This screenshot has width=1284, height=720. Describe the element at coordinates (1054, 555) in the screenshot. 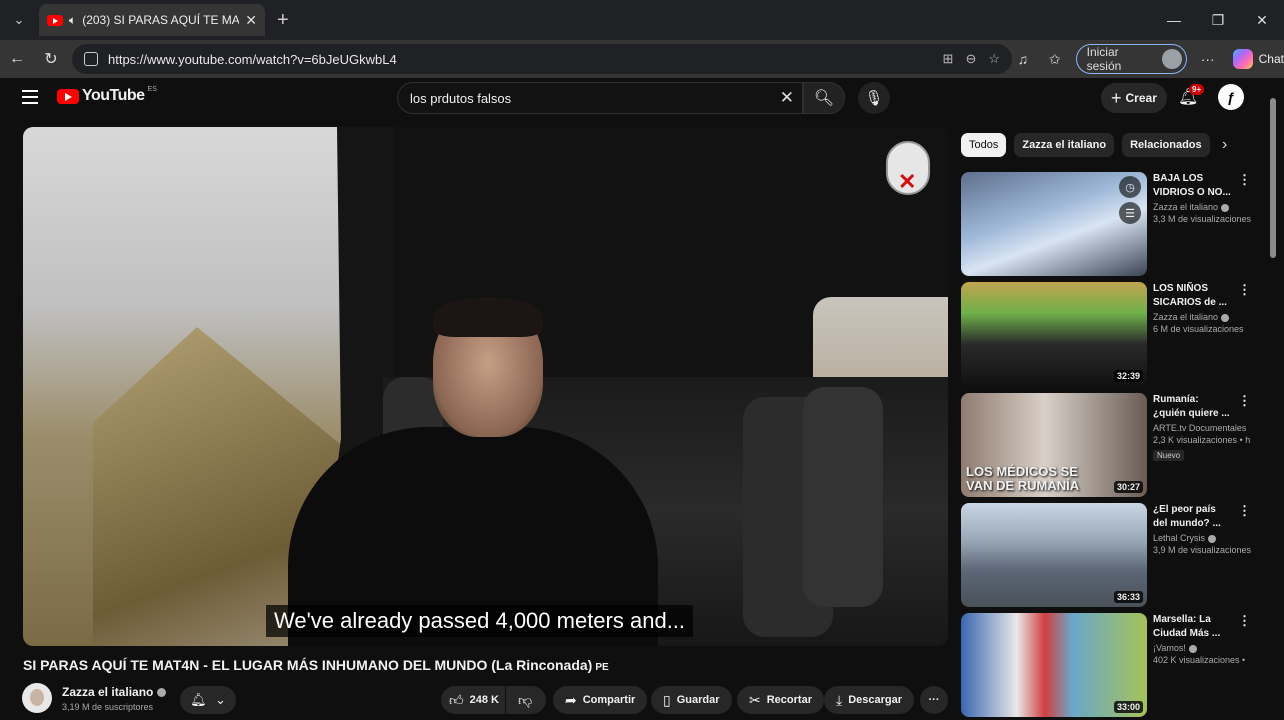

I see `video-thumbnail: 36:33` at that location.